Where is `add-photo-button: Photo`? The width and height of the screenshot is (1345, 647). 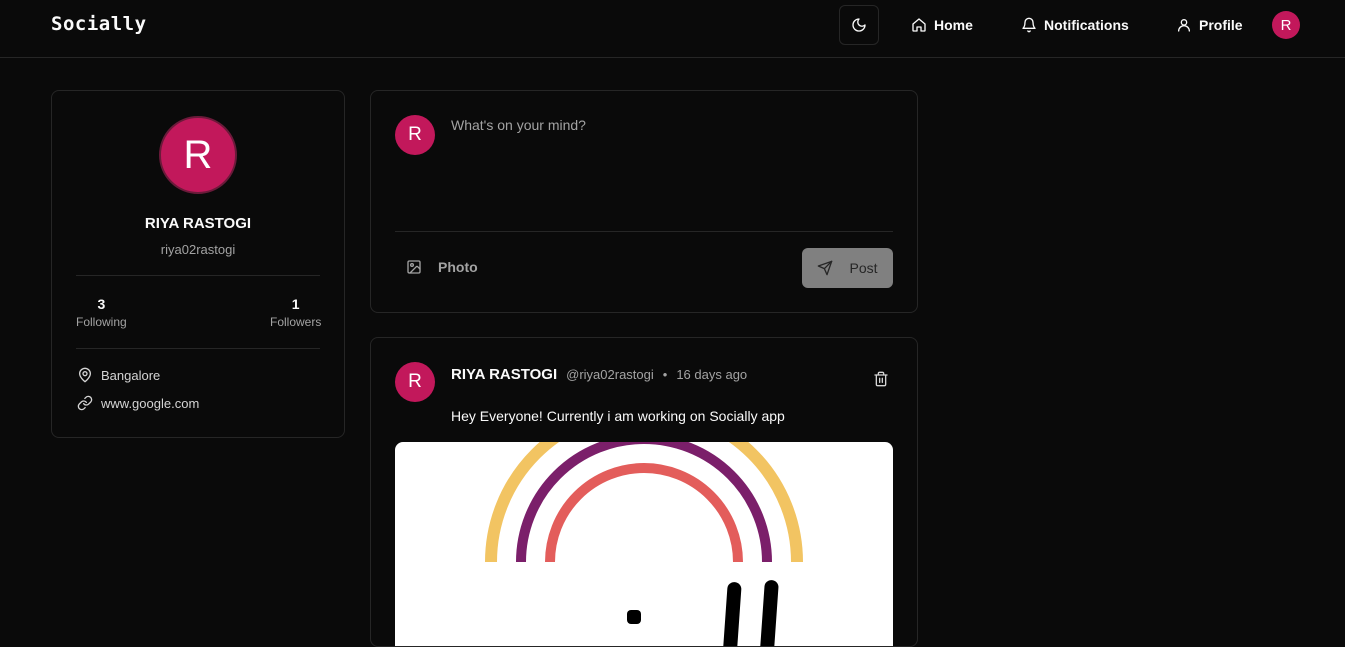 add-photo-button: Photo is located at coordinates (442, 267).